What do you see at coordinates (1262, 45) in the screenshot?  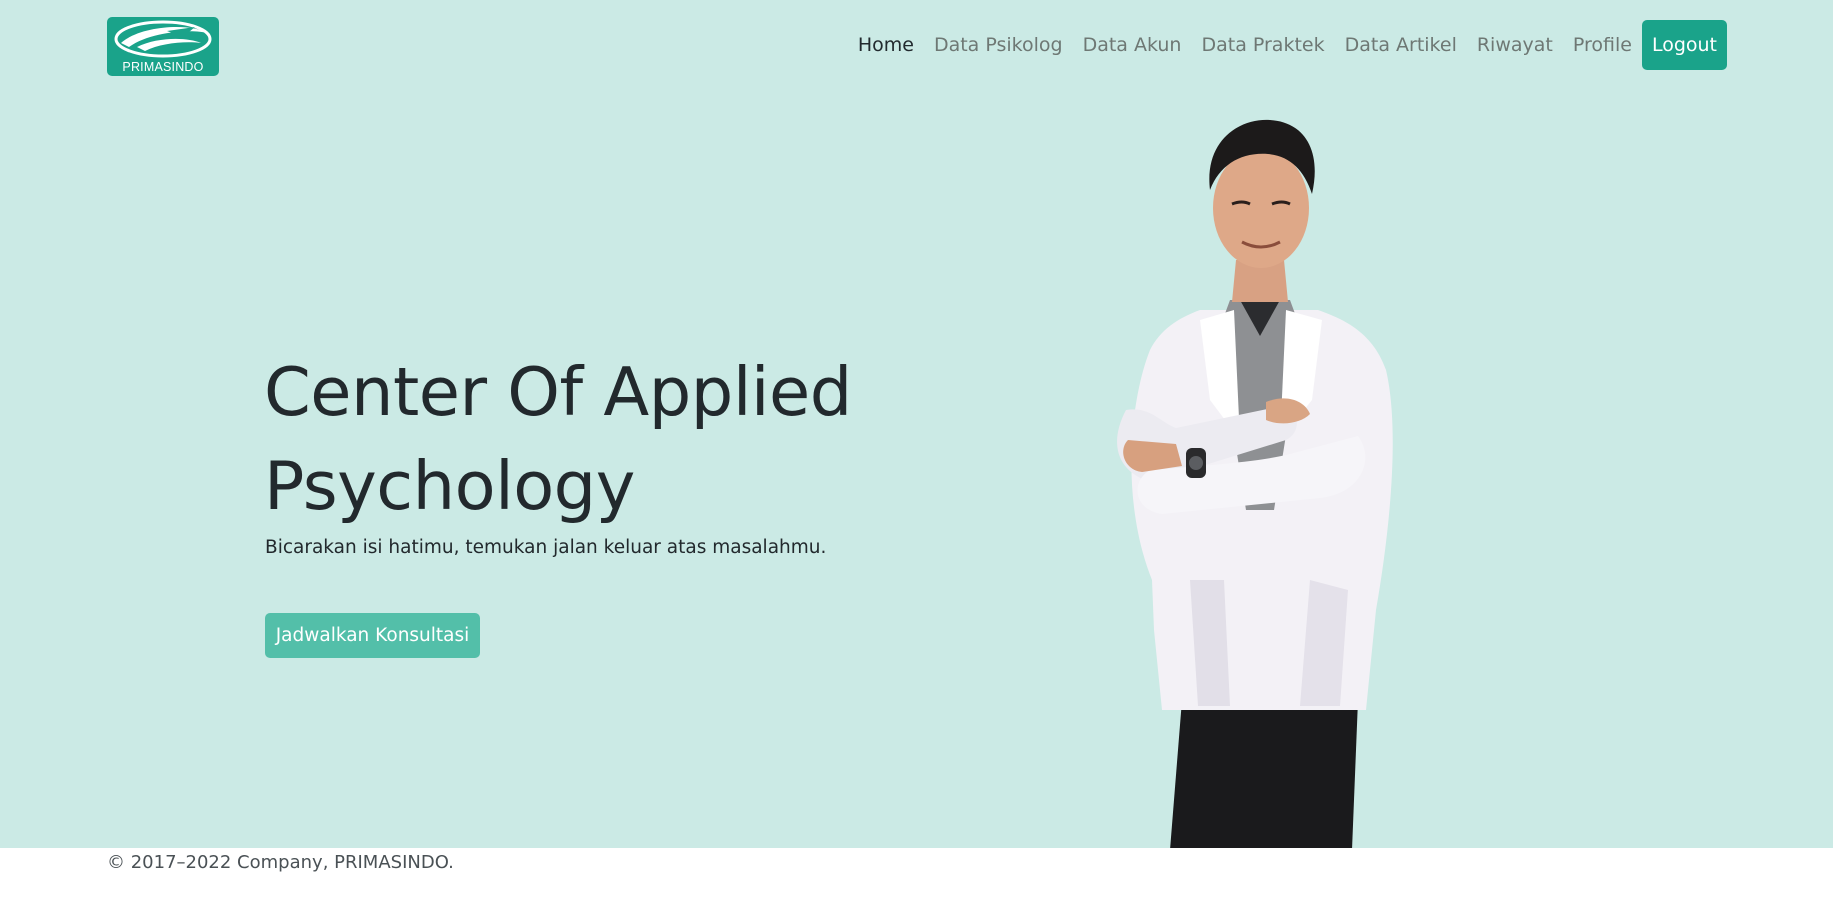 I see `nav-item-data-praktek: Data Praktek` at bounding box center [1262, 45].